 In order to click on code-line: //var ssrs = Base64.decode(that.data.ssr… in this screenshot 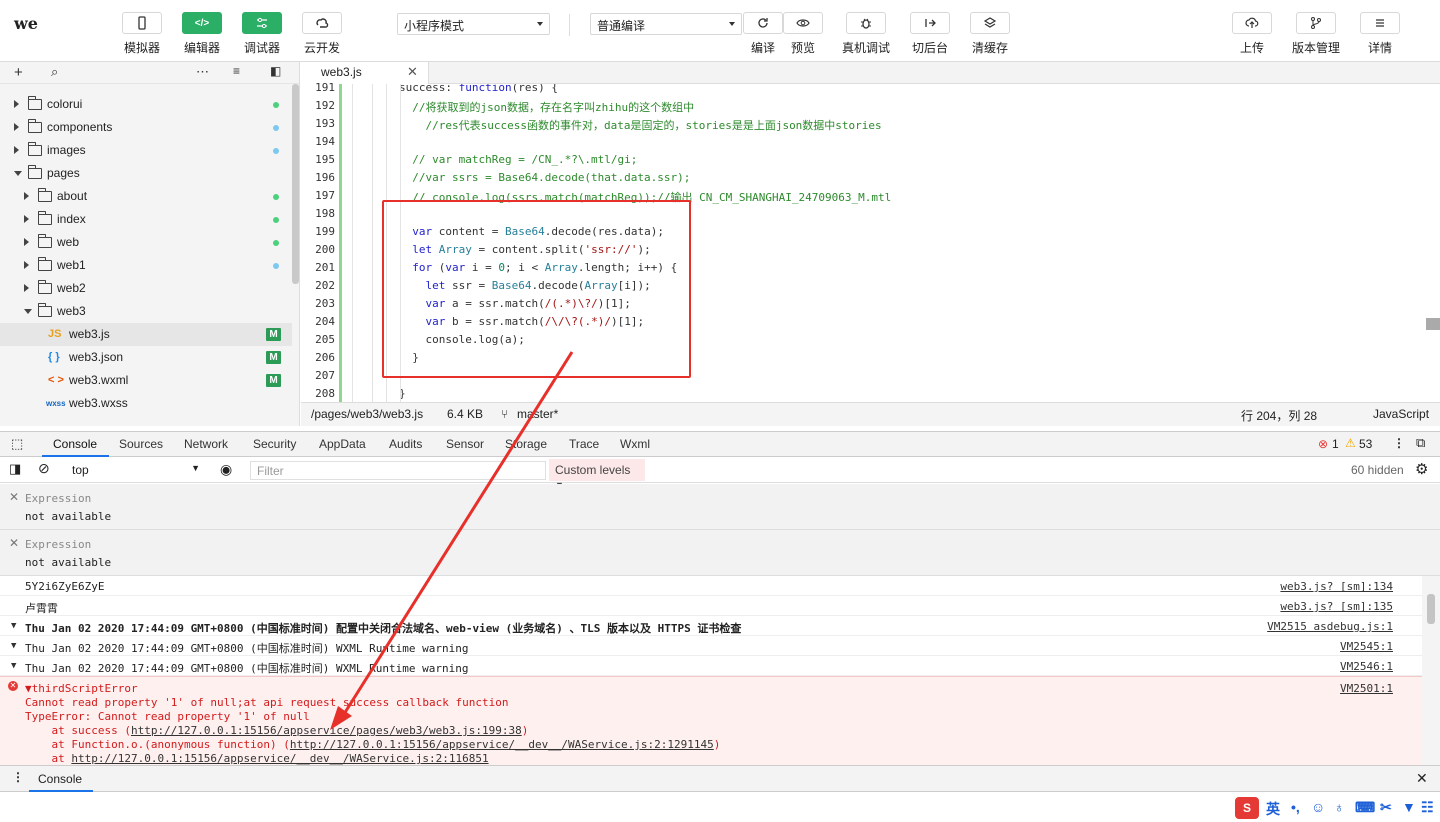, I will do `click(544, 177)`.